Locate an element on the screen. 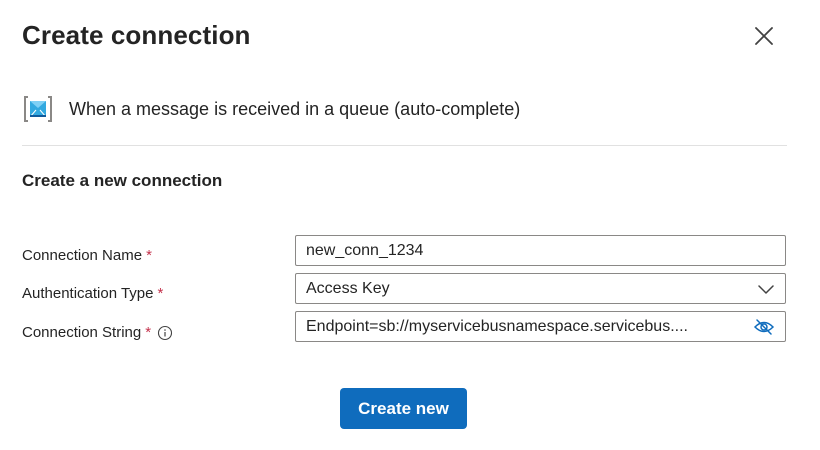  create-new-button: Create new is located at coordinates (403, 408).